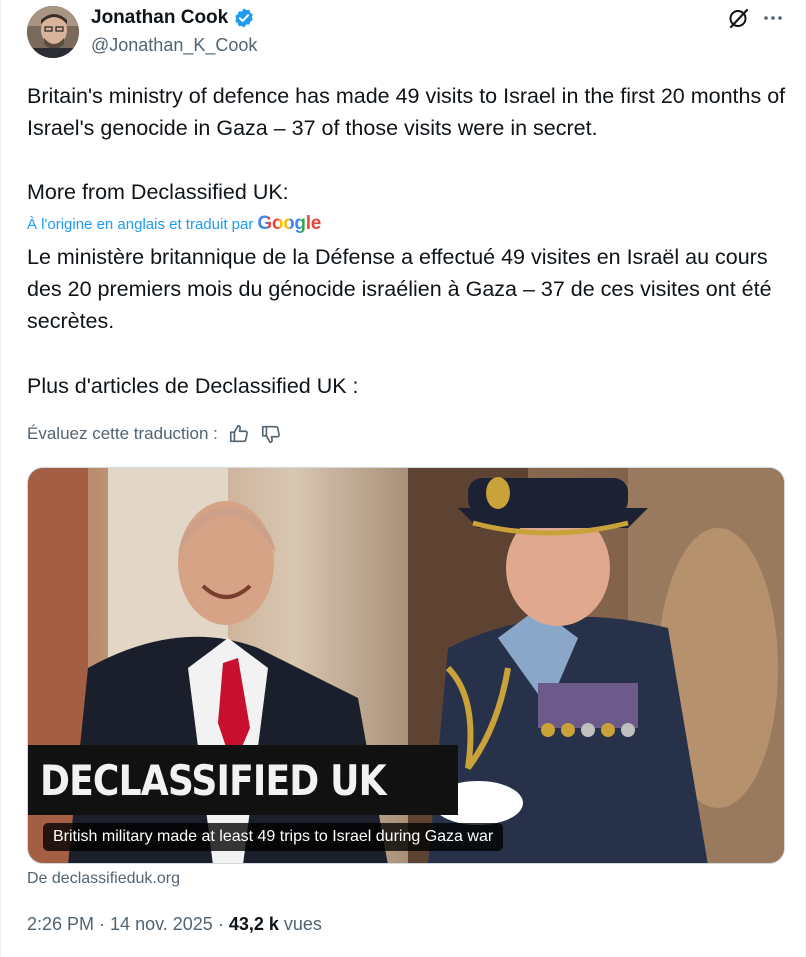  Describe the element at coordinates (158, 192) in the screenshot. I see `post-original-more: More from Declassified UK:` at that location.